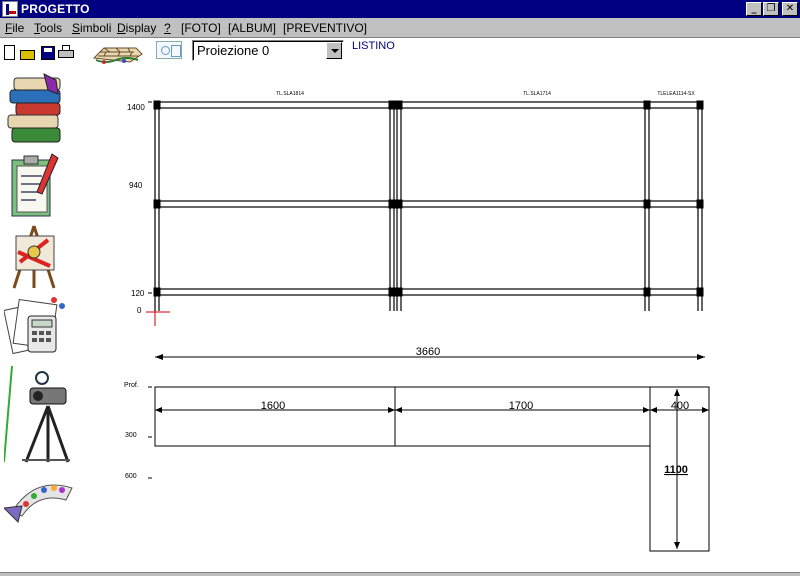 The height and width of the screenshot is (576, 800). Describe the element at coordinates (428, 352) in the screenshot. I see `total-width-label: 3660` at that location.